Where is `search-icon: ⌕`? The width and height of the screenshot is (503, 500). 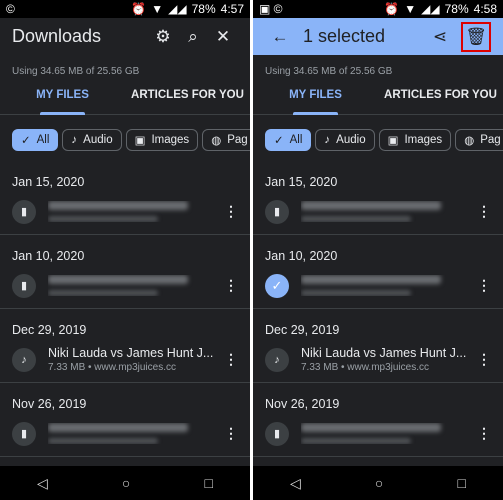 search-icon: ⌕ is located at coordinates (193, 37).